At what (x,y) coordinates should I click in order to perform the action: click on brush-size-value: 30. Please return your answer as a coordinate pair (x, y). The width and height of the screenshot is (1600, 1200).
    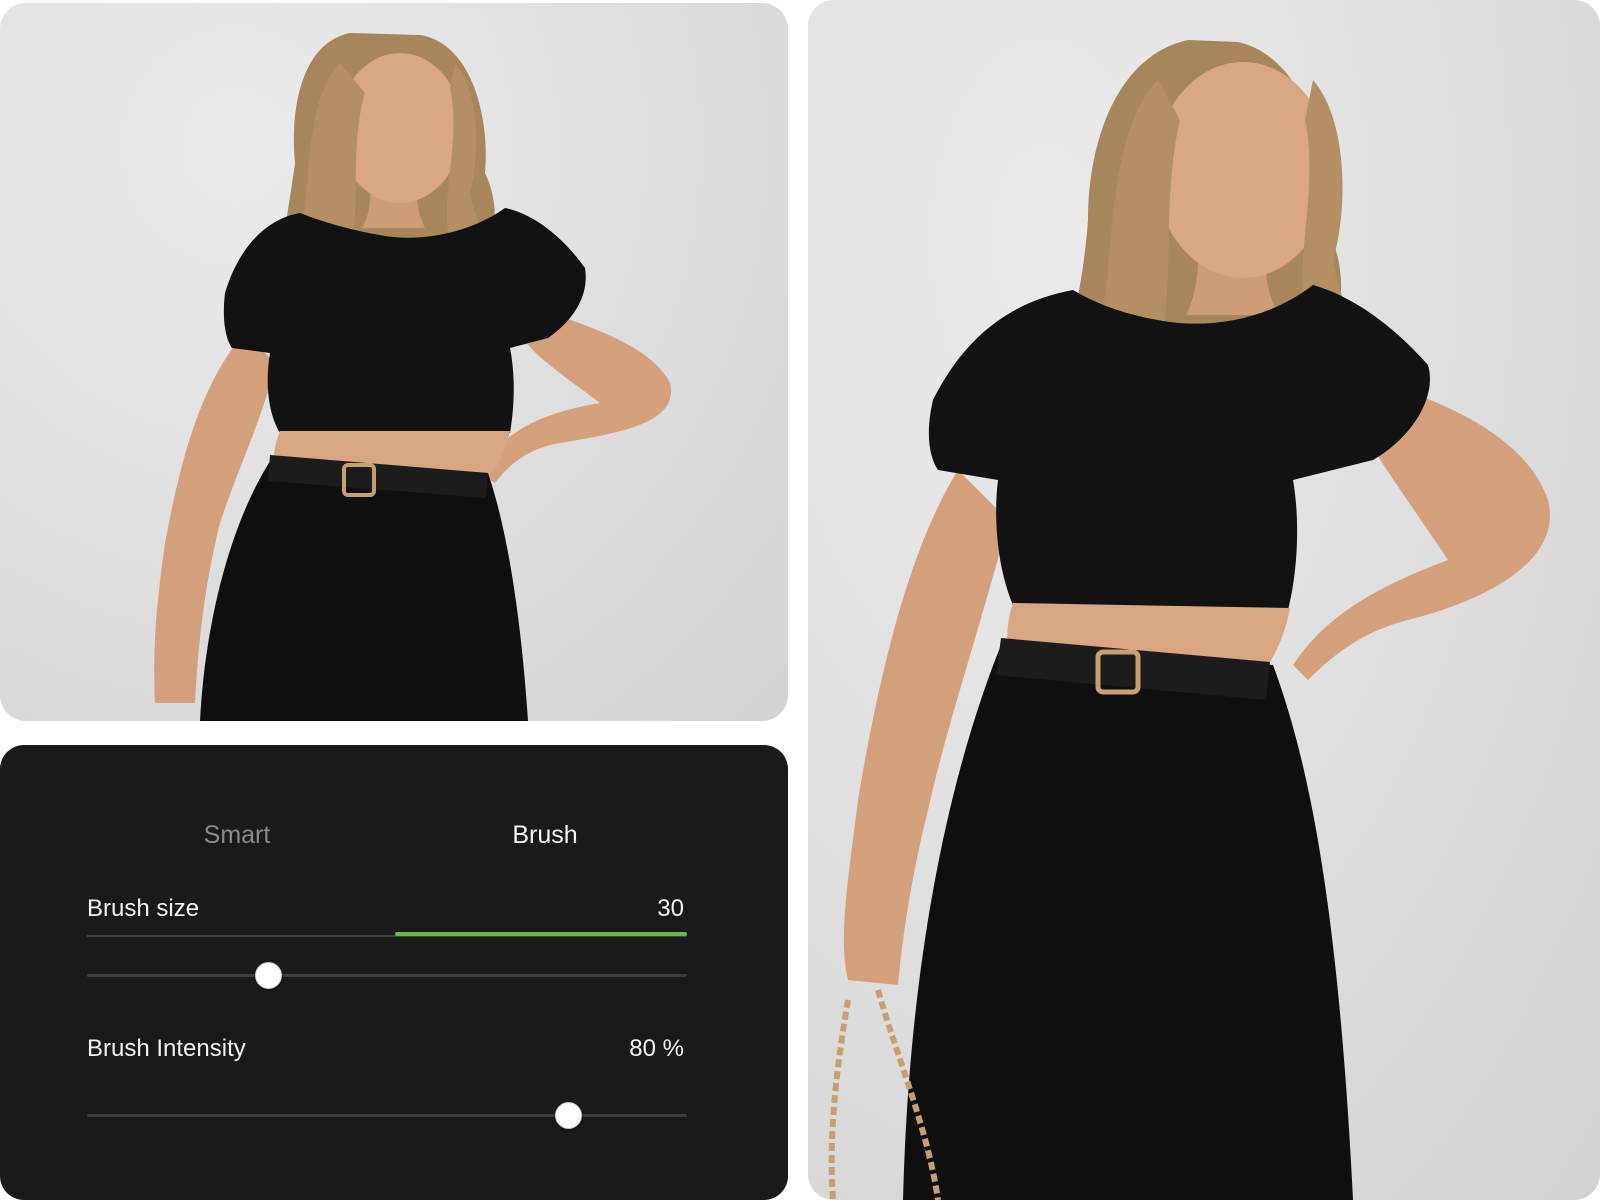
    Looking at the image, I should click on (670, 908).